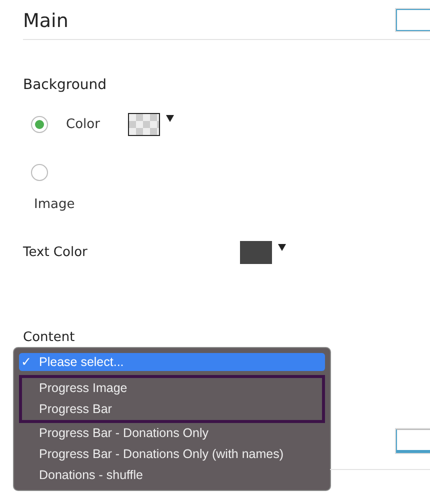  What do you see at coordinates (55, 252) in the screenshot?
I see `text-color-label: Text Color` at bounding box center [55, 252].